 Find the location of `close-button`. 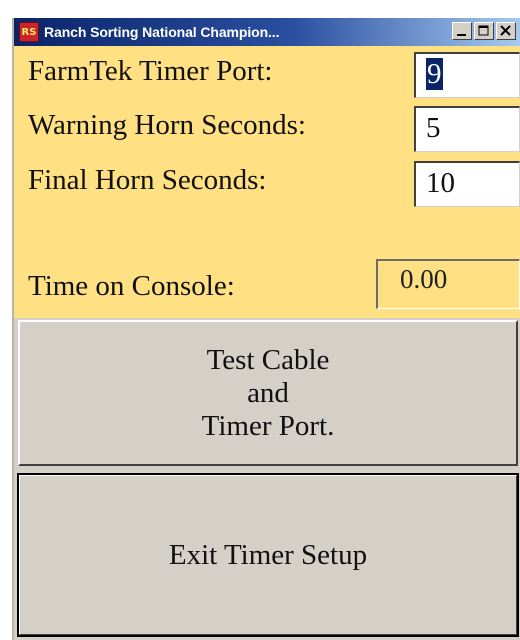

close-button is located at coordinates (506, 31).